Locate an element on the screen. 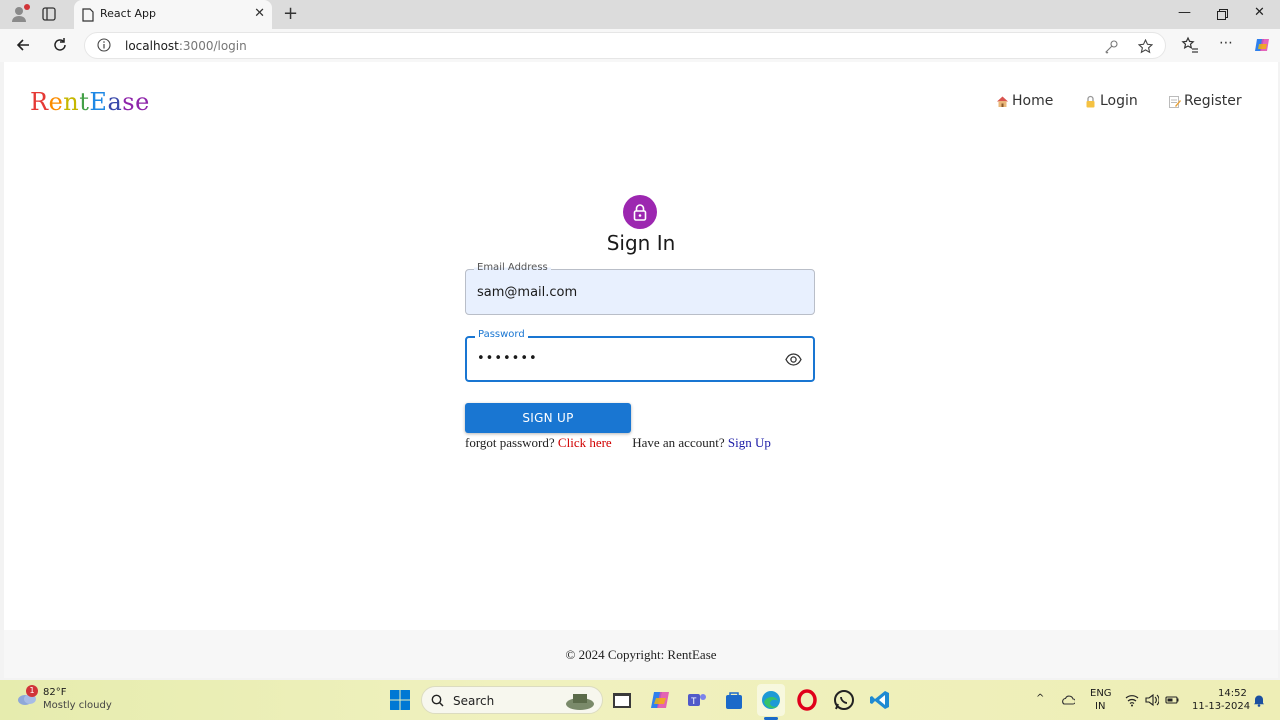 The image size is (1280, 720). lock-avatar is located at coordinates (640, 212).